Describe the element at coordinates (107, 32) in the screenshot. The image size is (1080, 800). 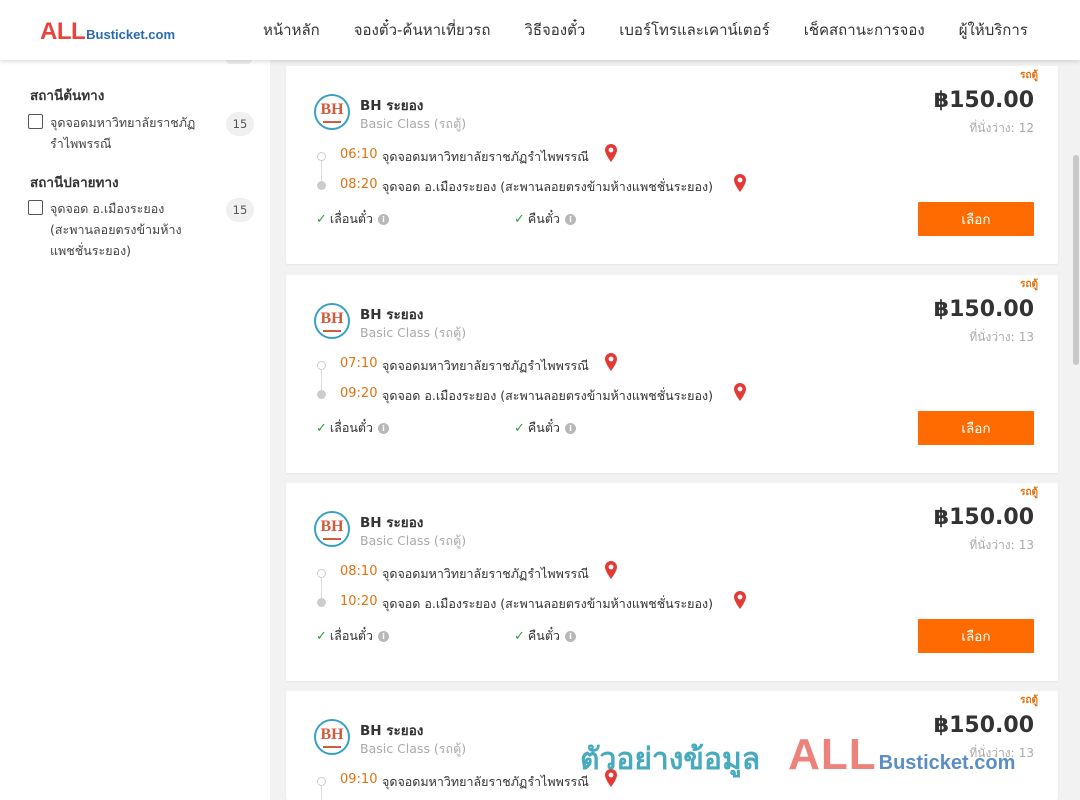
I see `site-logo: ALL Busticket.com` at that location.